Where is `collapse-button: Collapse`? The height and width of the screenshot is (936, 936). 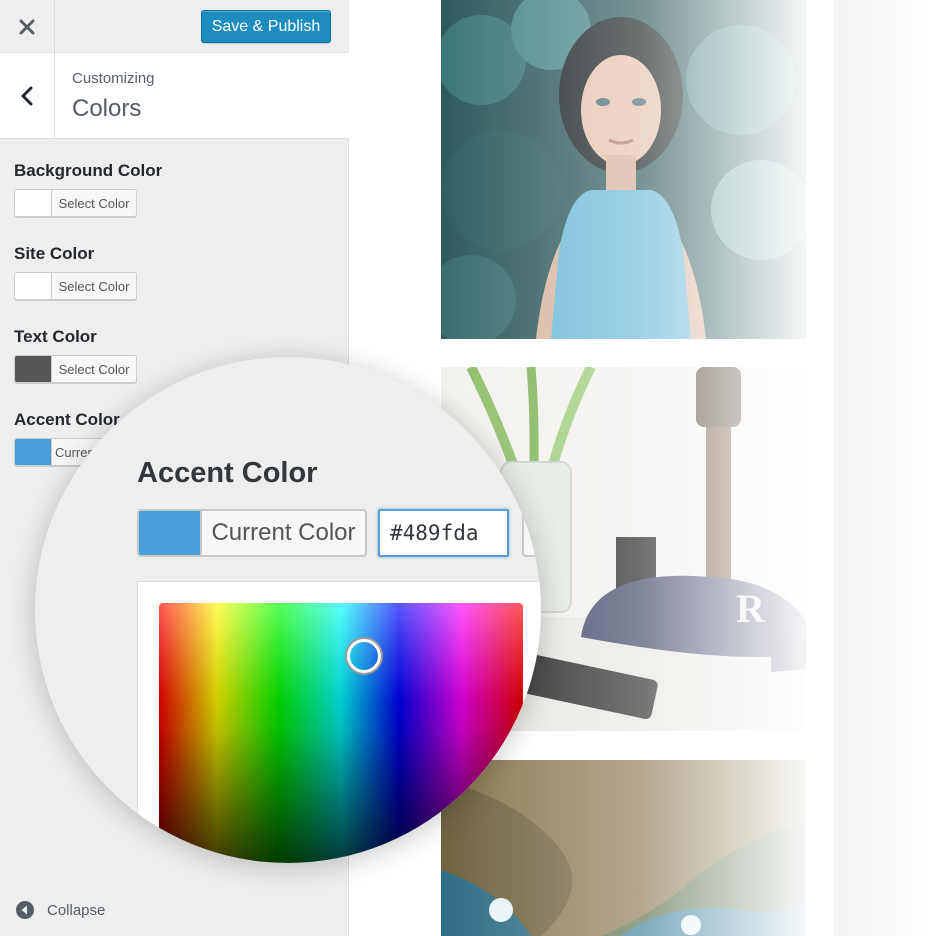 collapse-button: Collapse is located at coordinates (60, 910).